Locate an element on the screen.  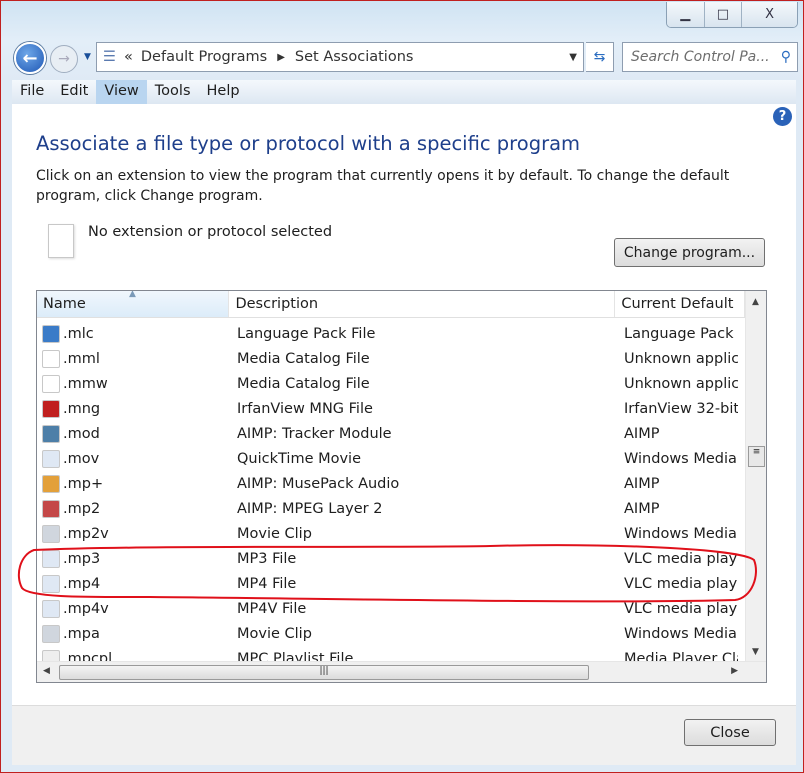
aimp-mod-icon is located at coordinates (51, 433).